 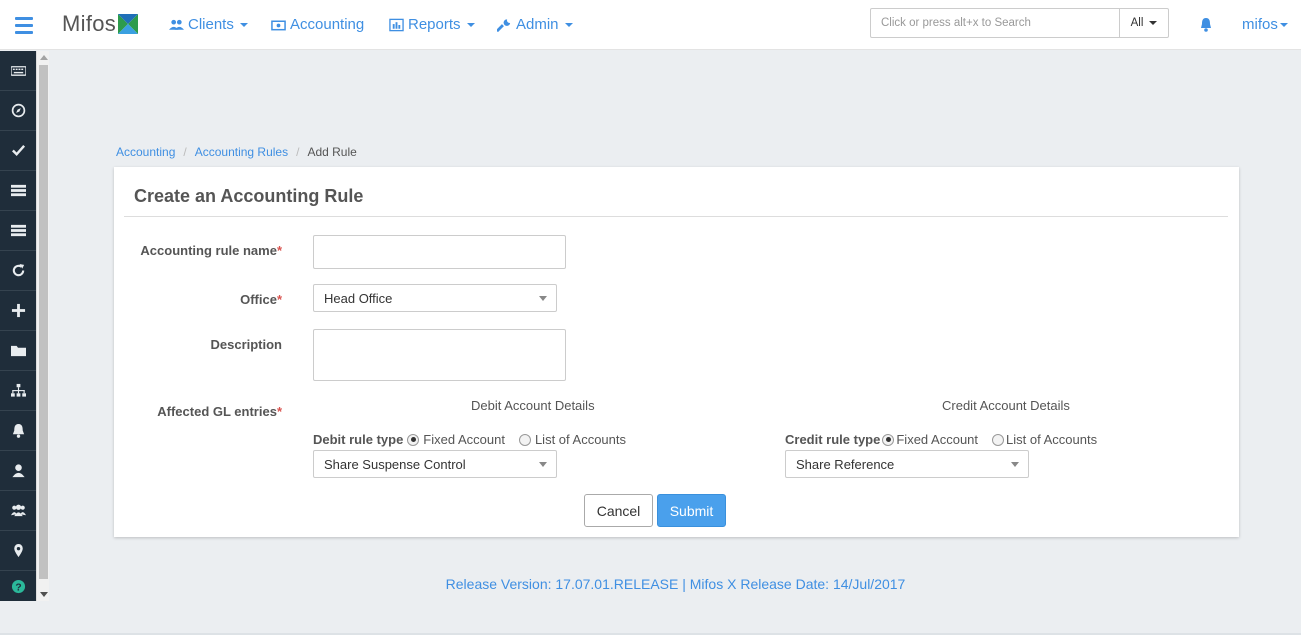 I want to click on money-icon, so click(x=278, y=25).